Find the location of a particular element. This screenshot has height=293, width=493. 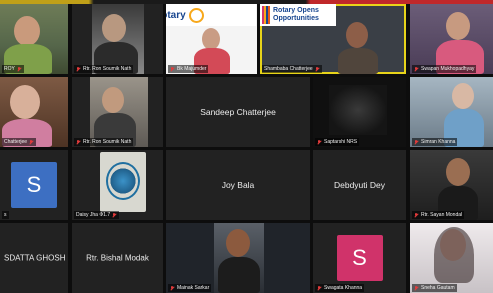

video-tile-mainak-sarkar: Mainak Sarkar is located at coordinates (238, 258).